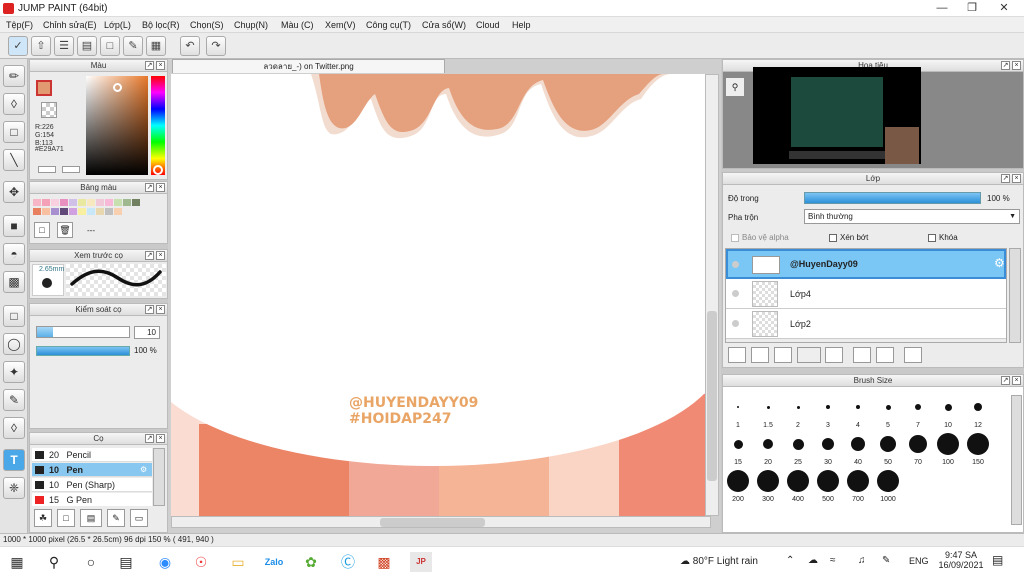 The height and width of the screenshot is (576, 1024). What do you see at coordinates (719, 561) in the screenshot?
I see `weather-widget: ☁ 80°F Light rain` at bounding box center [719, 561].